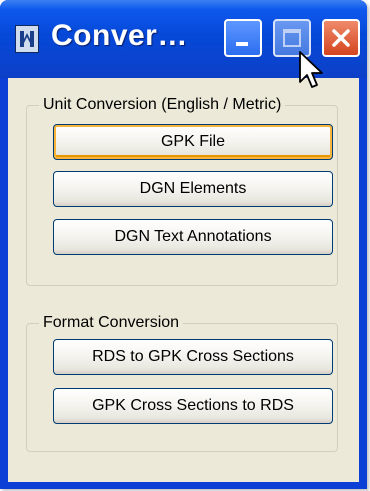 The height and width of the screenshot is (491, 370). I want to click on close-button, so click(341, 38).